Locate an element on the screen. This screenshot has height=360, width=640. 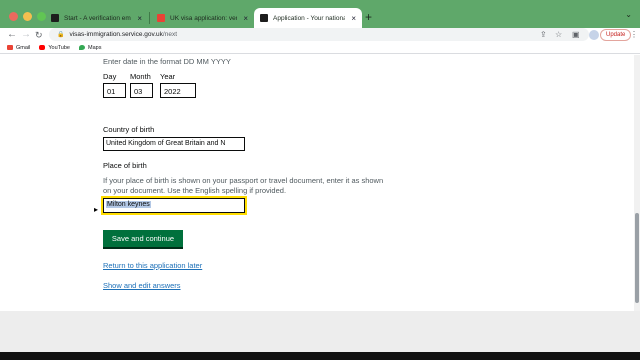
show-edit-answers-link: Show and edit answers is located at coordinates (142, 285).